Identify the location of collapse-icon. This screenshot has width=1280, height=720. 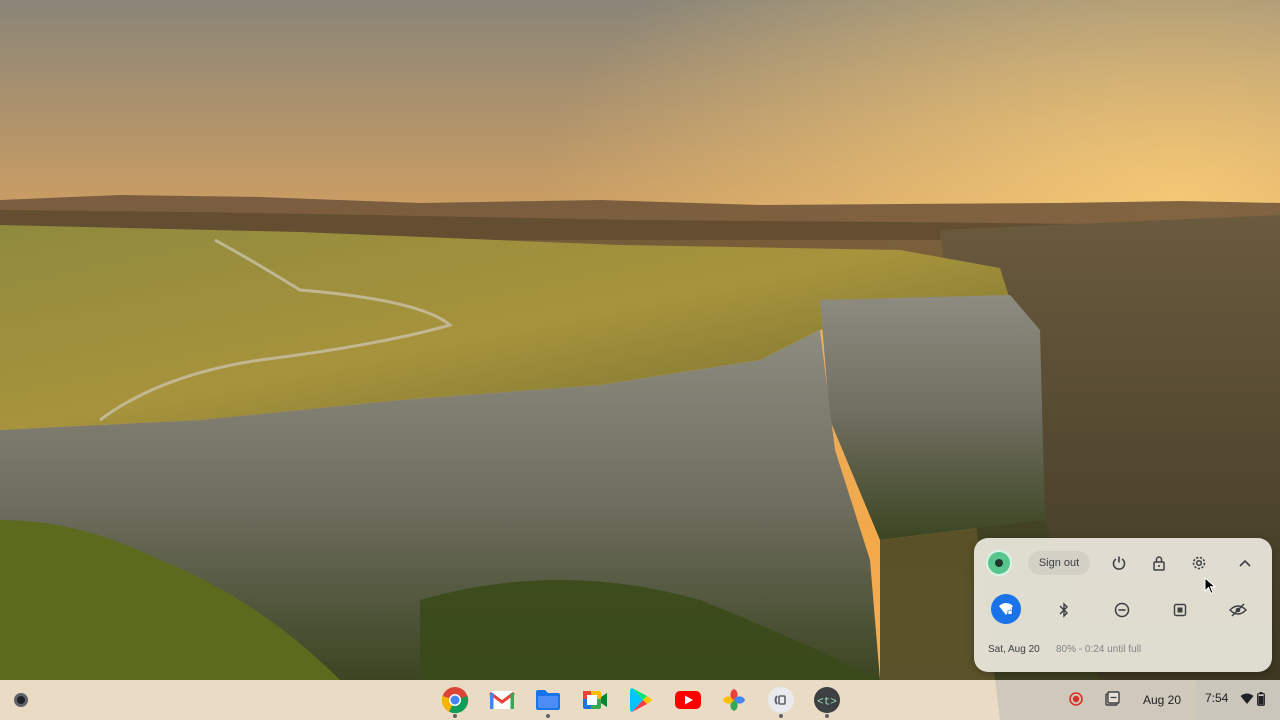
(1245, 563).